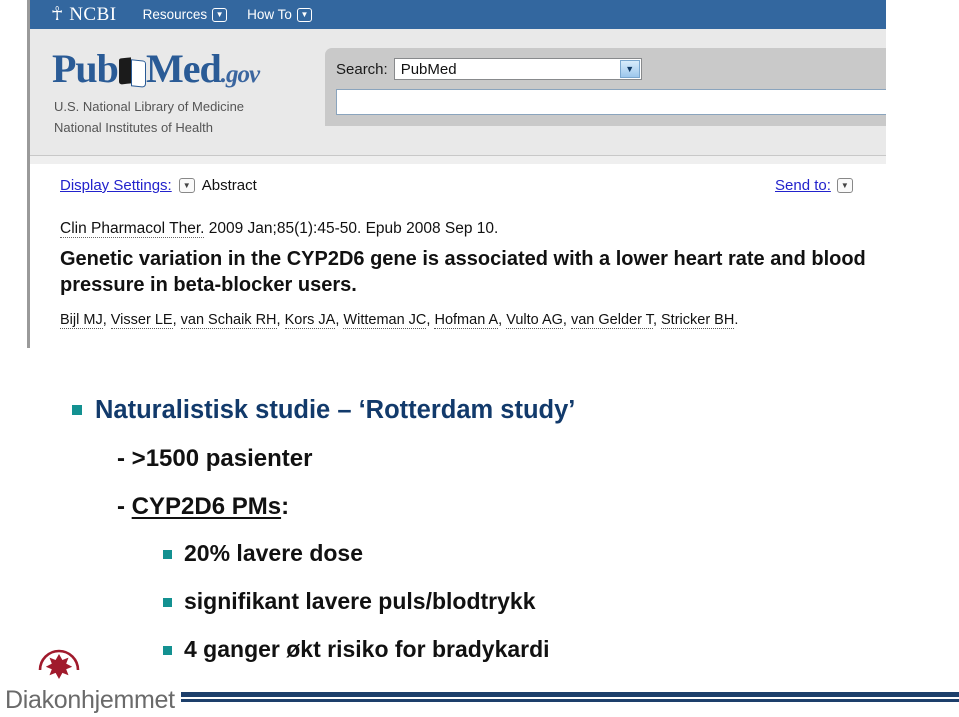 The width and height of the screenshot is (959, 717). What do you see at coordinates (611, 320) in the screenshot?
I see `author-link: van Gelder T` at bounding box center [611, 320].